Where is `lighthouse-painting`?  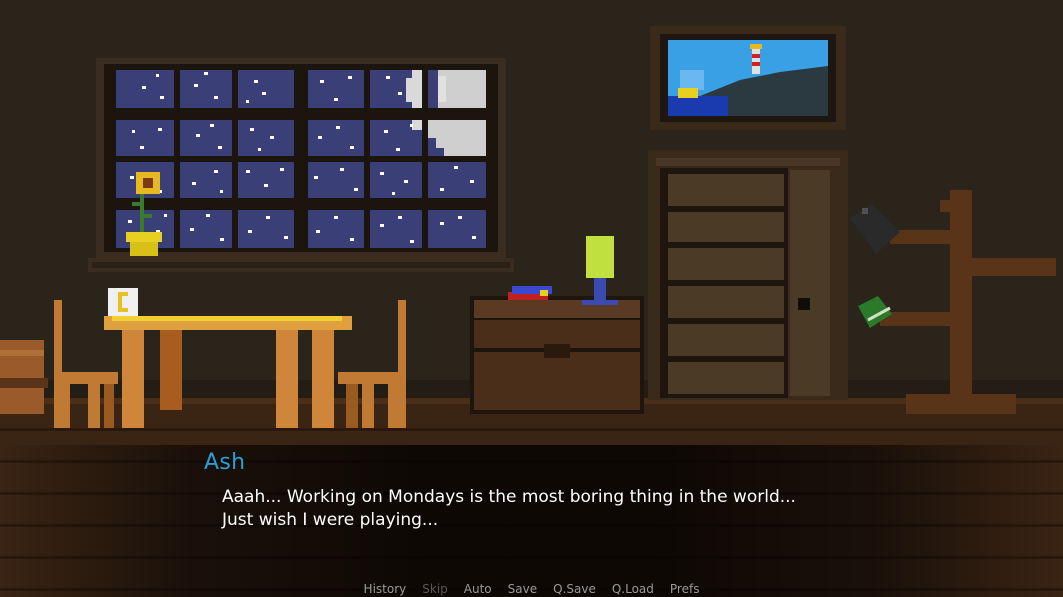
lighthouse-painting is located at coordinates (748, 78).